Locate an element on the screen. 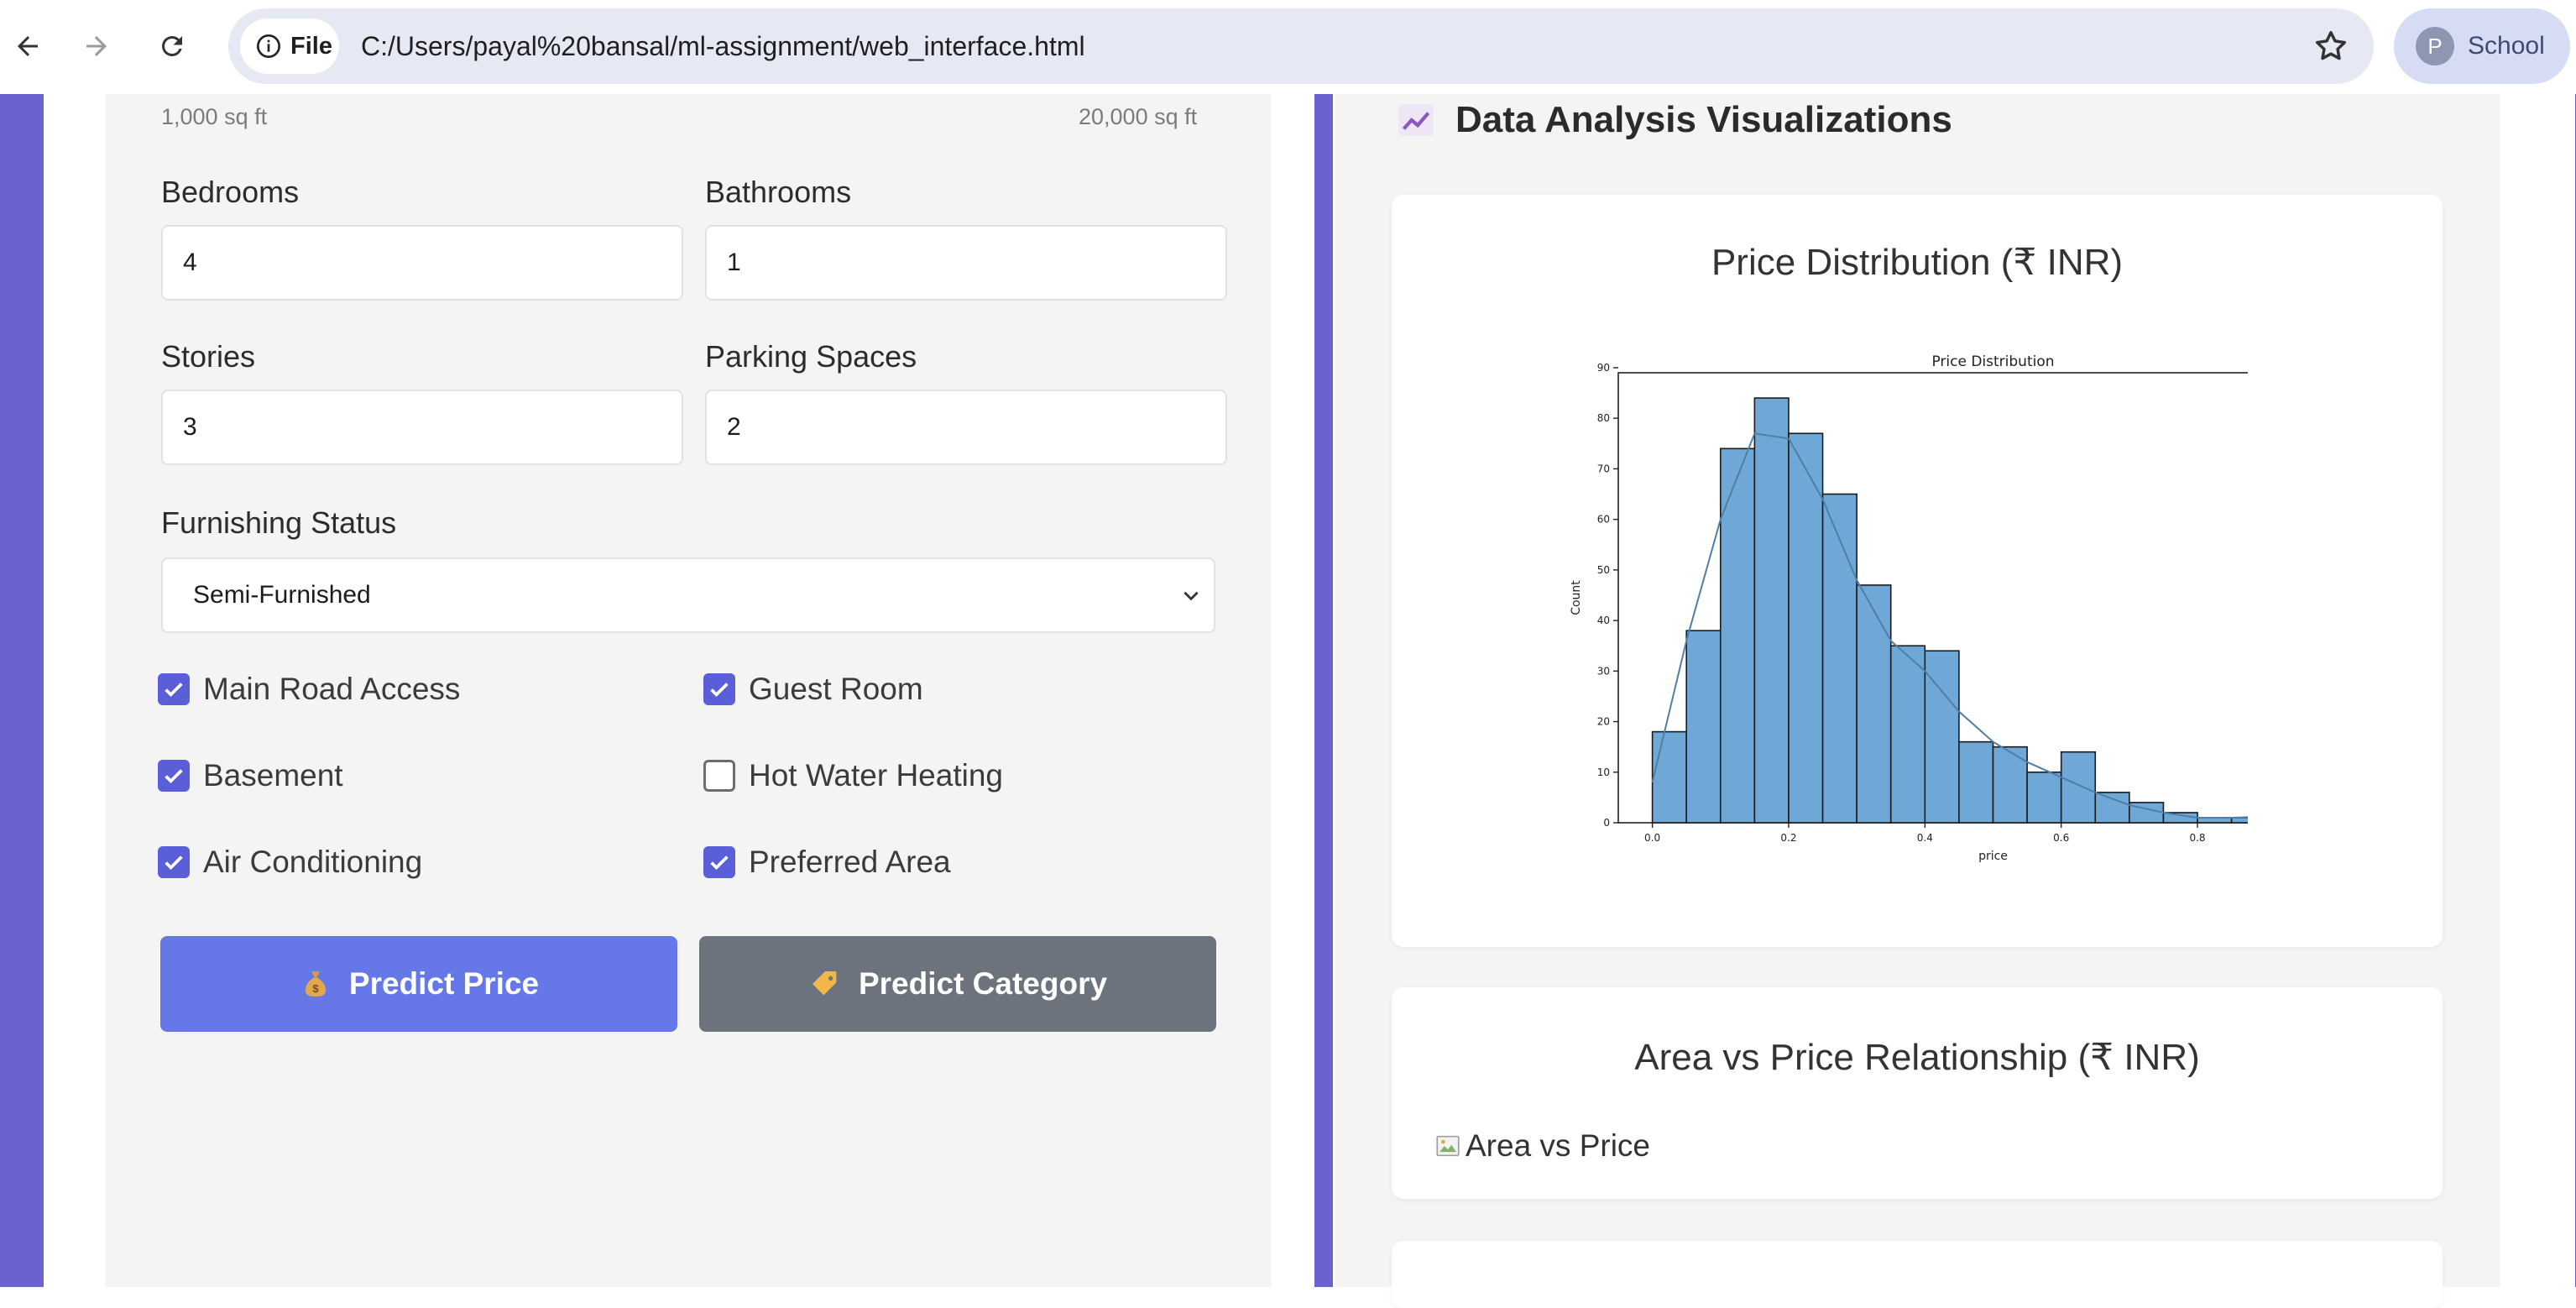  chevron-down-icon is located at coordinates (1191, 596).